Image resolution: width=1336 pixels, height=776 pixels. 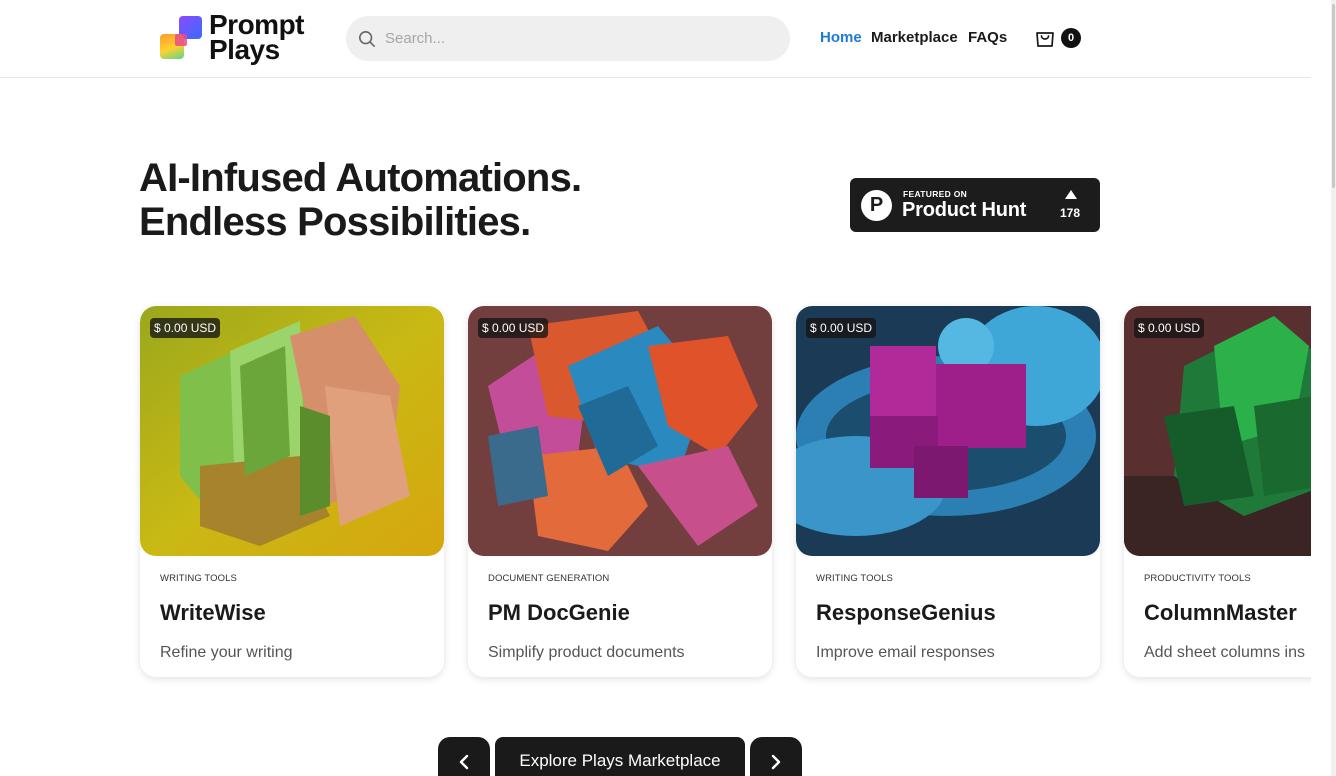 What do you see at coordinates (964, 210) in the screenshot?
I see `product-hunt-label: Product Hunt` at bounding box center [964, 210].